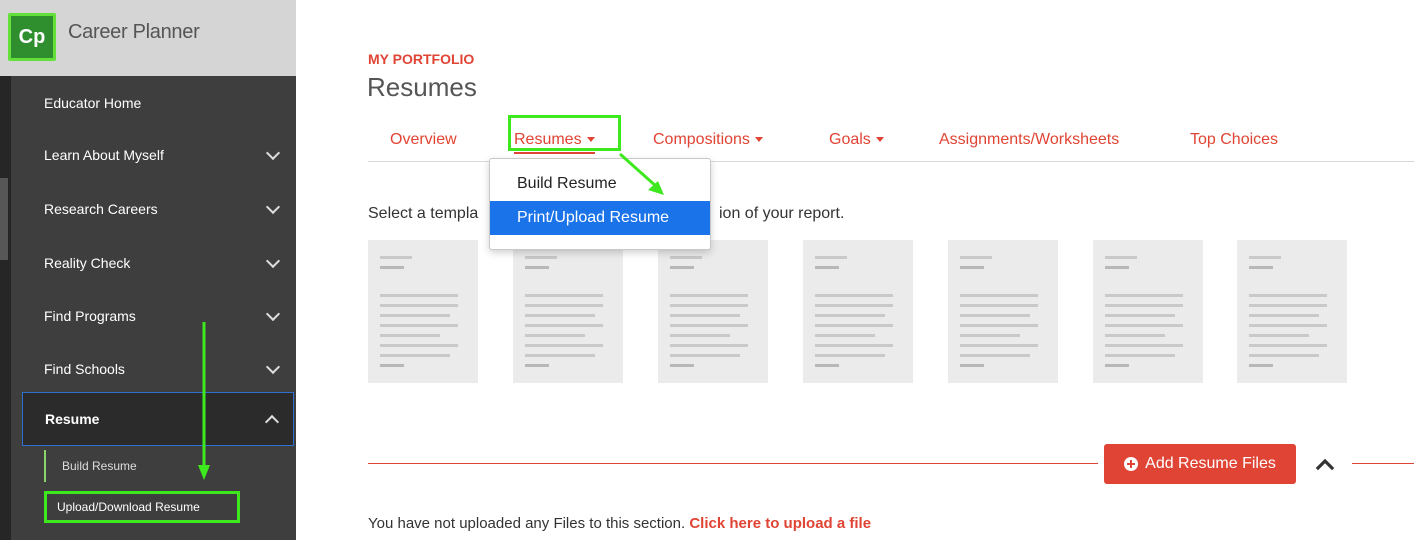  I want to click on upload-file-link: Click here to upload a file, so click(780, 523).